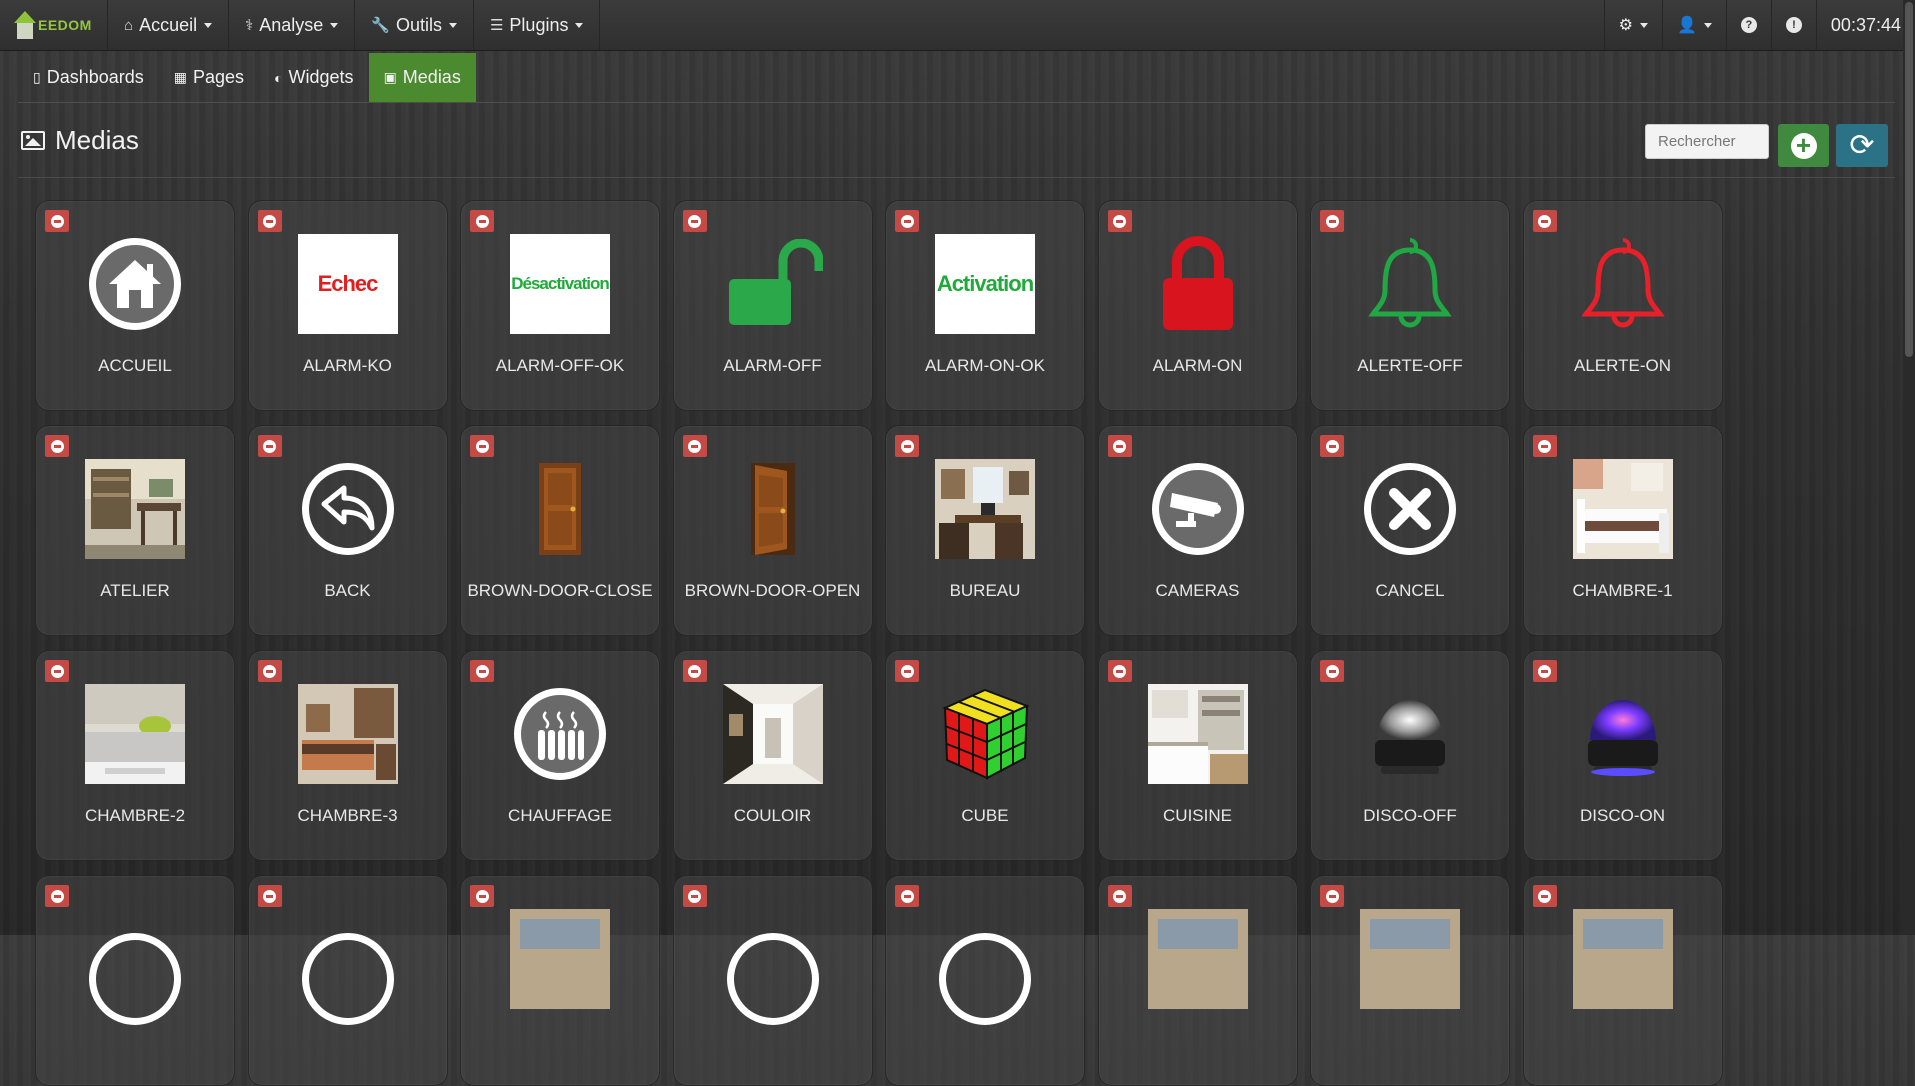 The height and width of the screenshot is (1086, 1915). I want to click on media-card: CHAMBRE-3, so click(347, 755).